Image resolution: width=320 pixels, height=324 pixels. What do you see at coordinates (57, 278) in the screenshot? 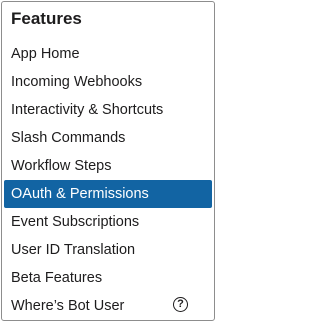
I see `nav-item-label: Beta Features` at bounding box center [57, 278].